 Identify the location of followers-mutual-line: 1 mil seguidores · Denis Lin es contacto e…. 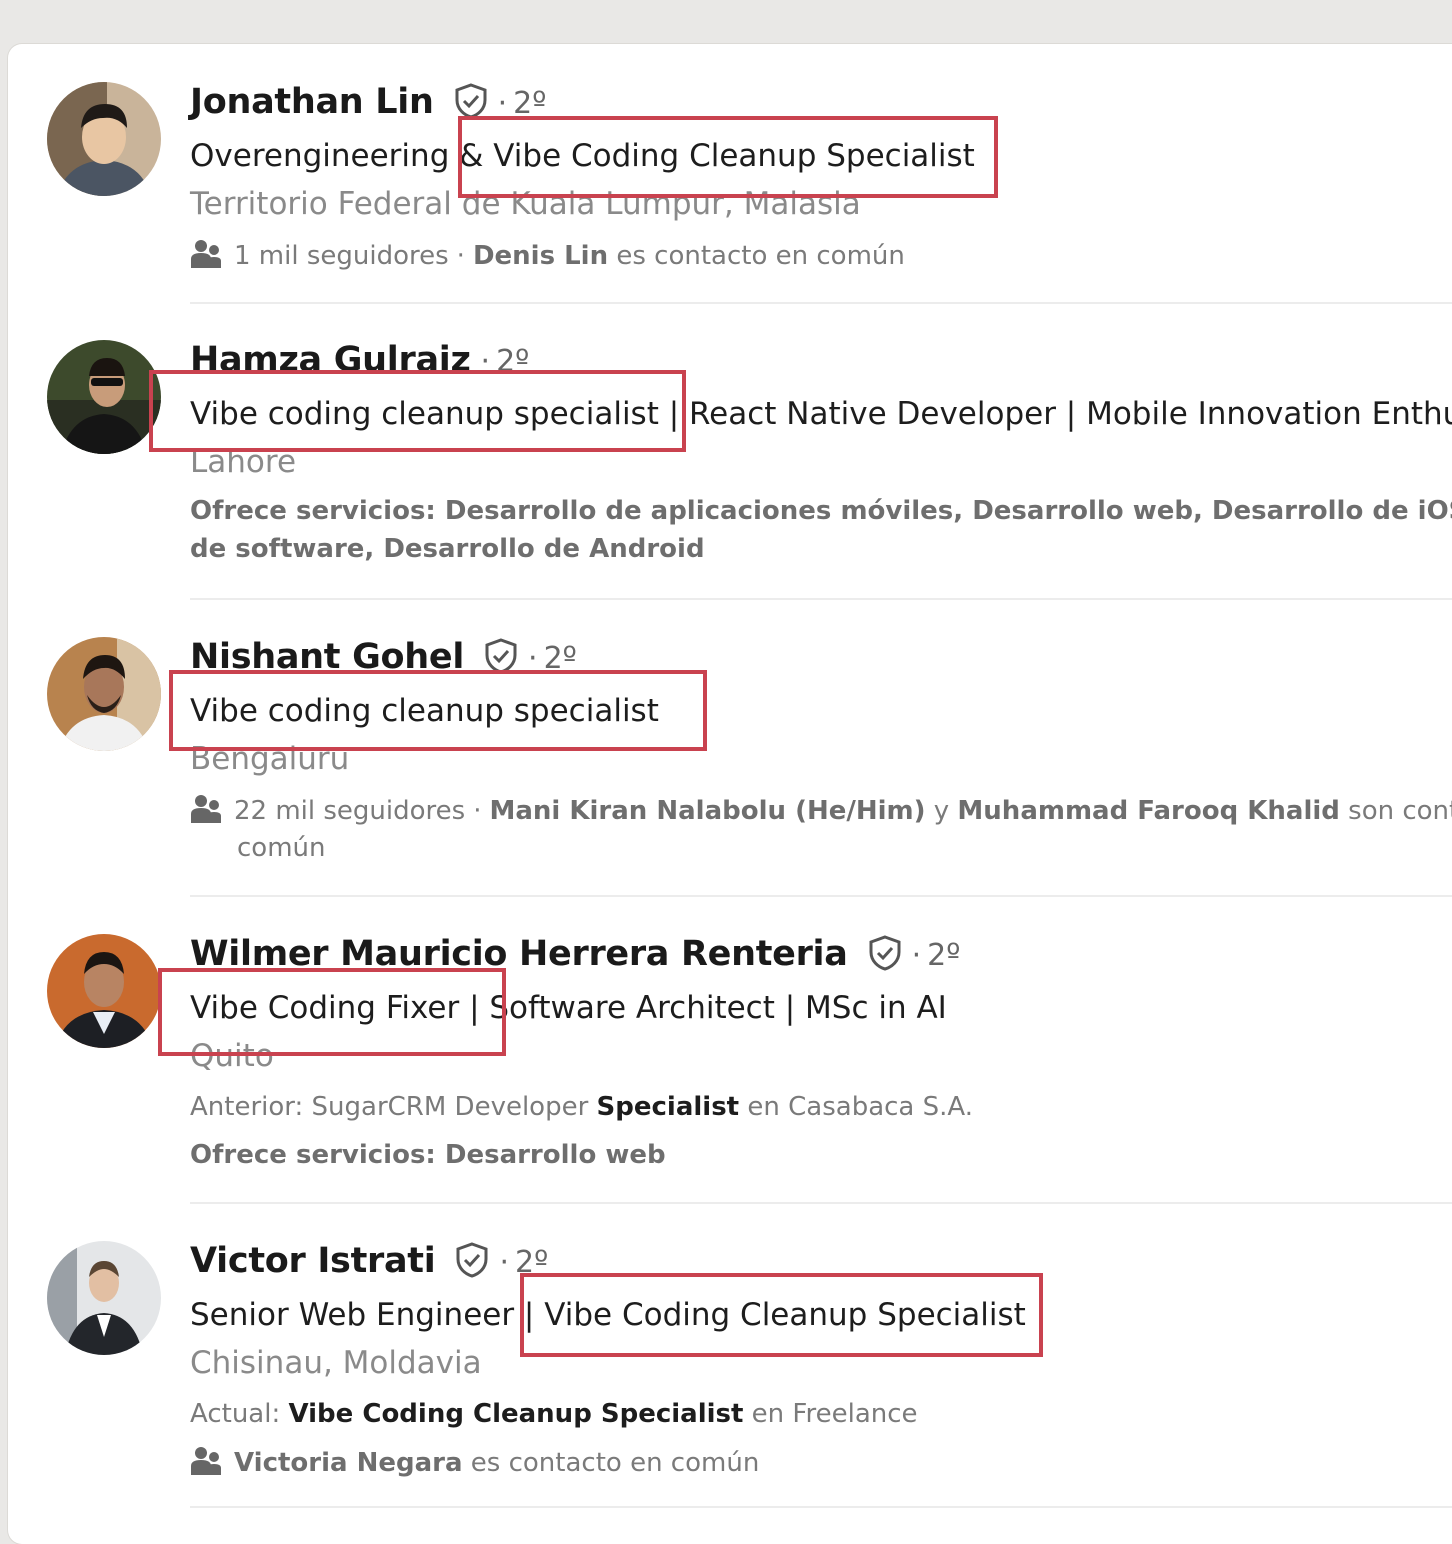
(547, 257).